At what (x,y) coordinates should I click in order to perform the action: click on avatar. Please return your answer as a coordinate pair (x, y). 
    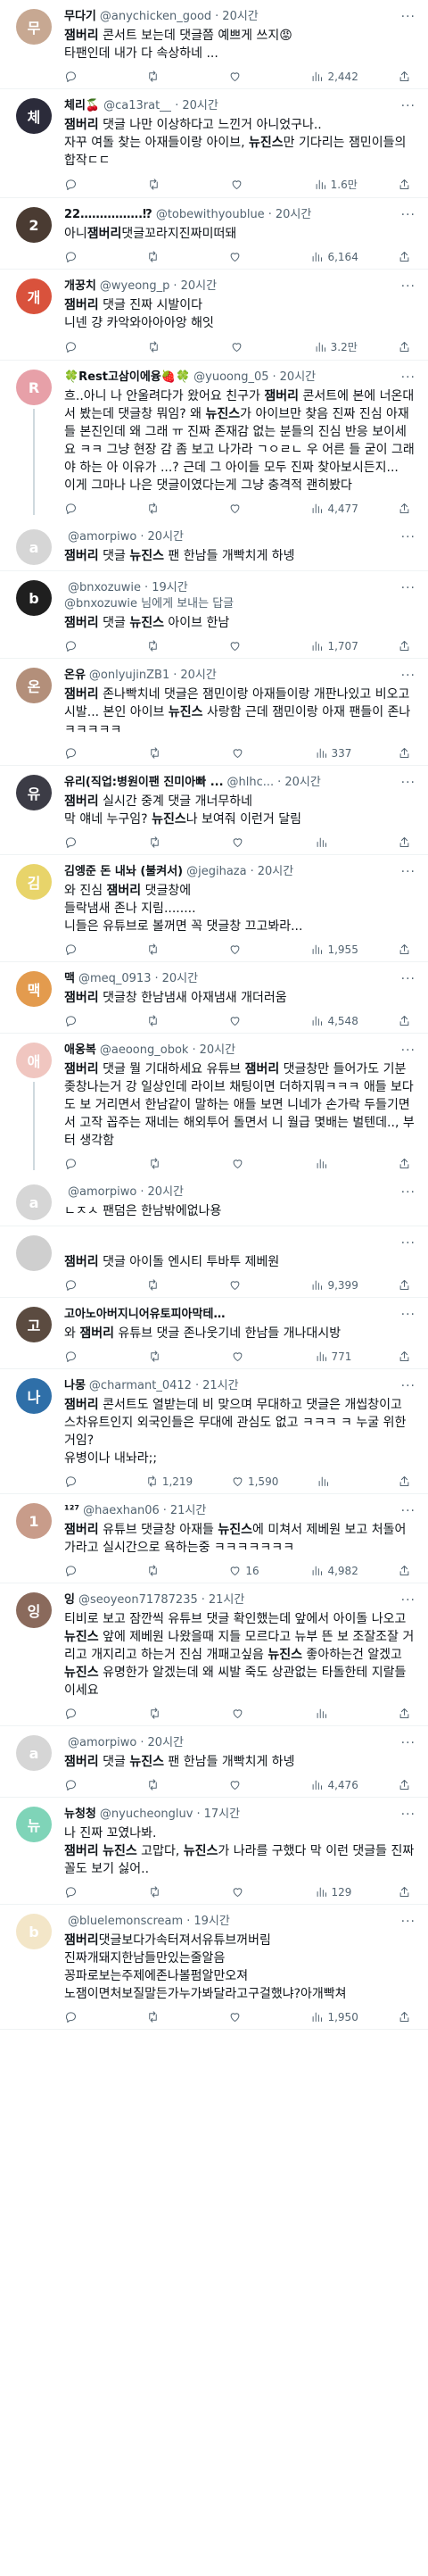
    Looking at the image, I should click on (34, 1253).